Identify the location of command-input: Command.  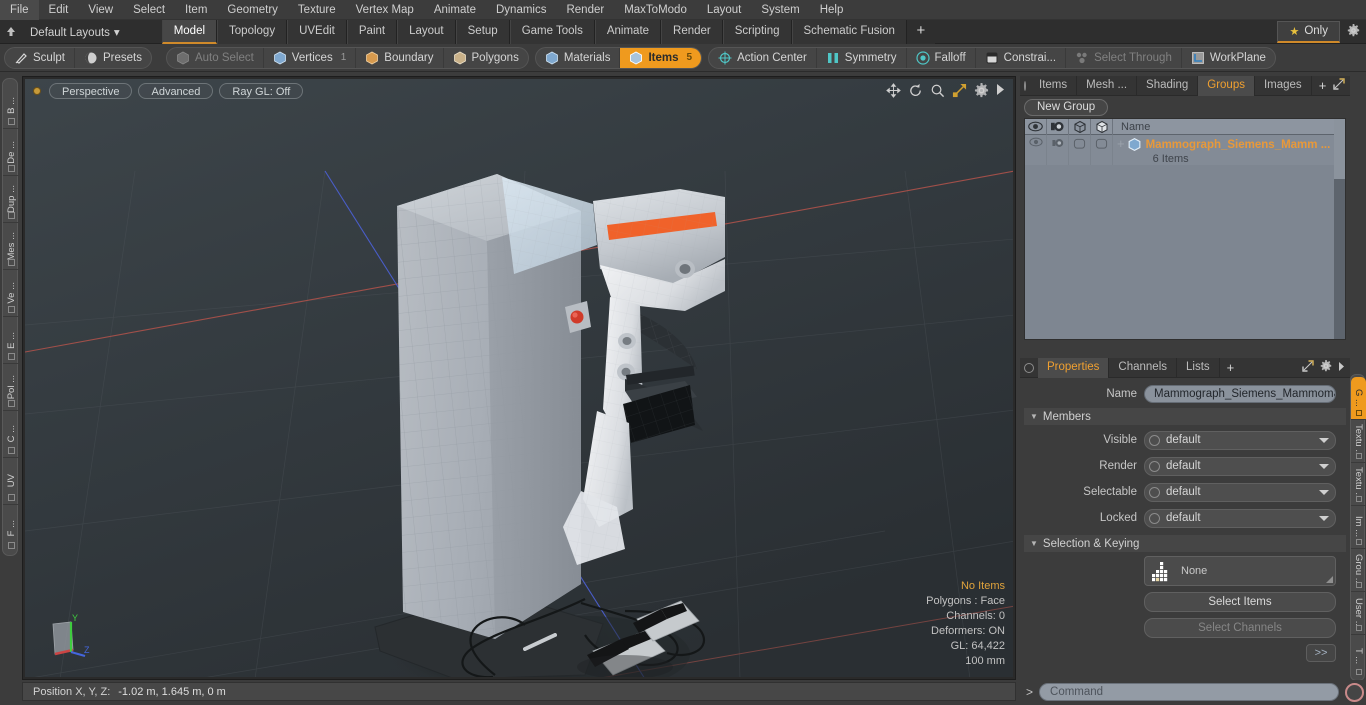
(1189, 692).